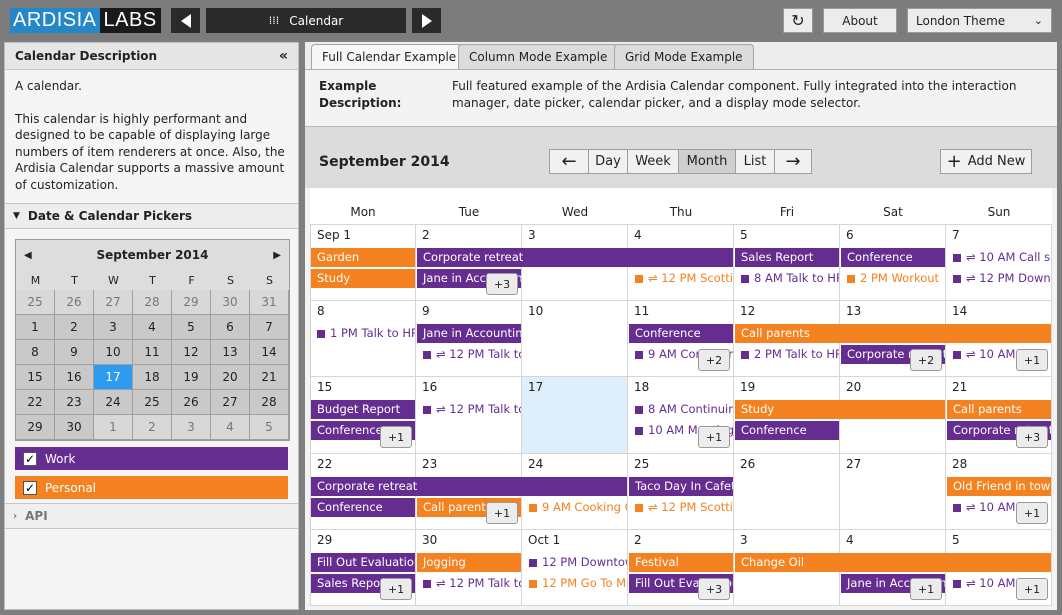  Describe the element at coordinates (113, 377) in the screenshot. I see `picker-day: 17` at that location.